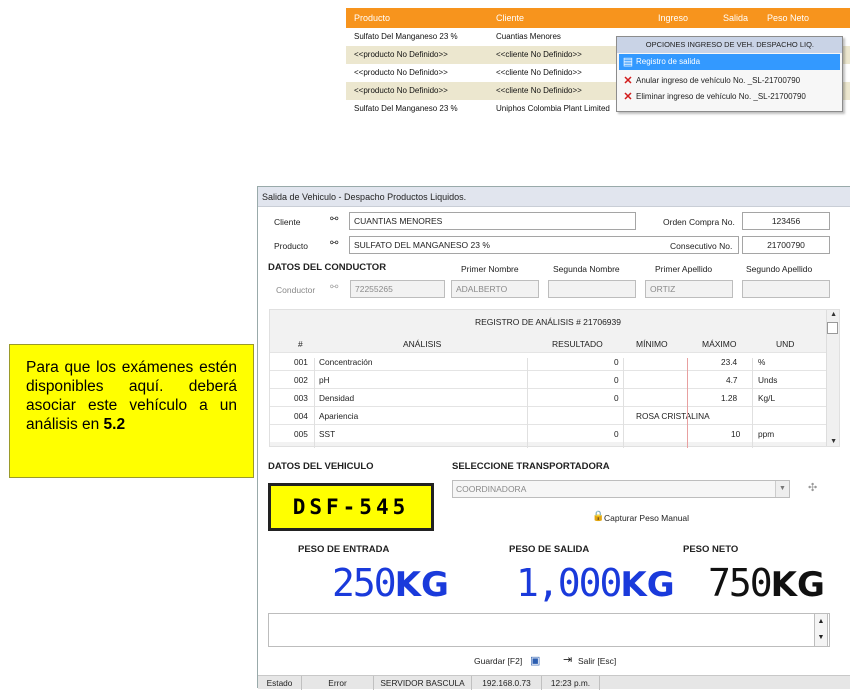 The width and height of the screenshot is (850, 690). What do you see at coordinates (786, 245) in the screenshot?
I see `consecutivo-field: 21700790` at bounding box center [786, 245].